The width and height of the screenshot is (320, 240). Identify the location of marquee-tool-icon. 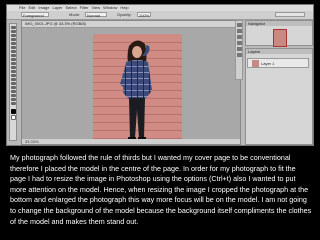
(13, 31).